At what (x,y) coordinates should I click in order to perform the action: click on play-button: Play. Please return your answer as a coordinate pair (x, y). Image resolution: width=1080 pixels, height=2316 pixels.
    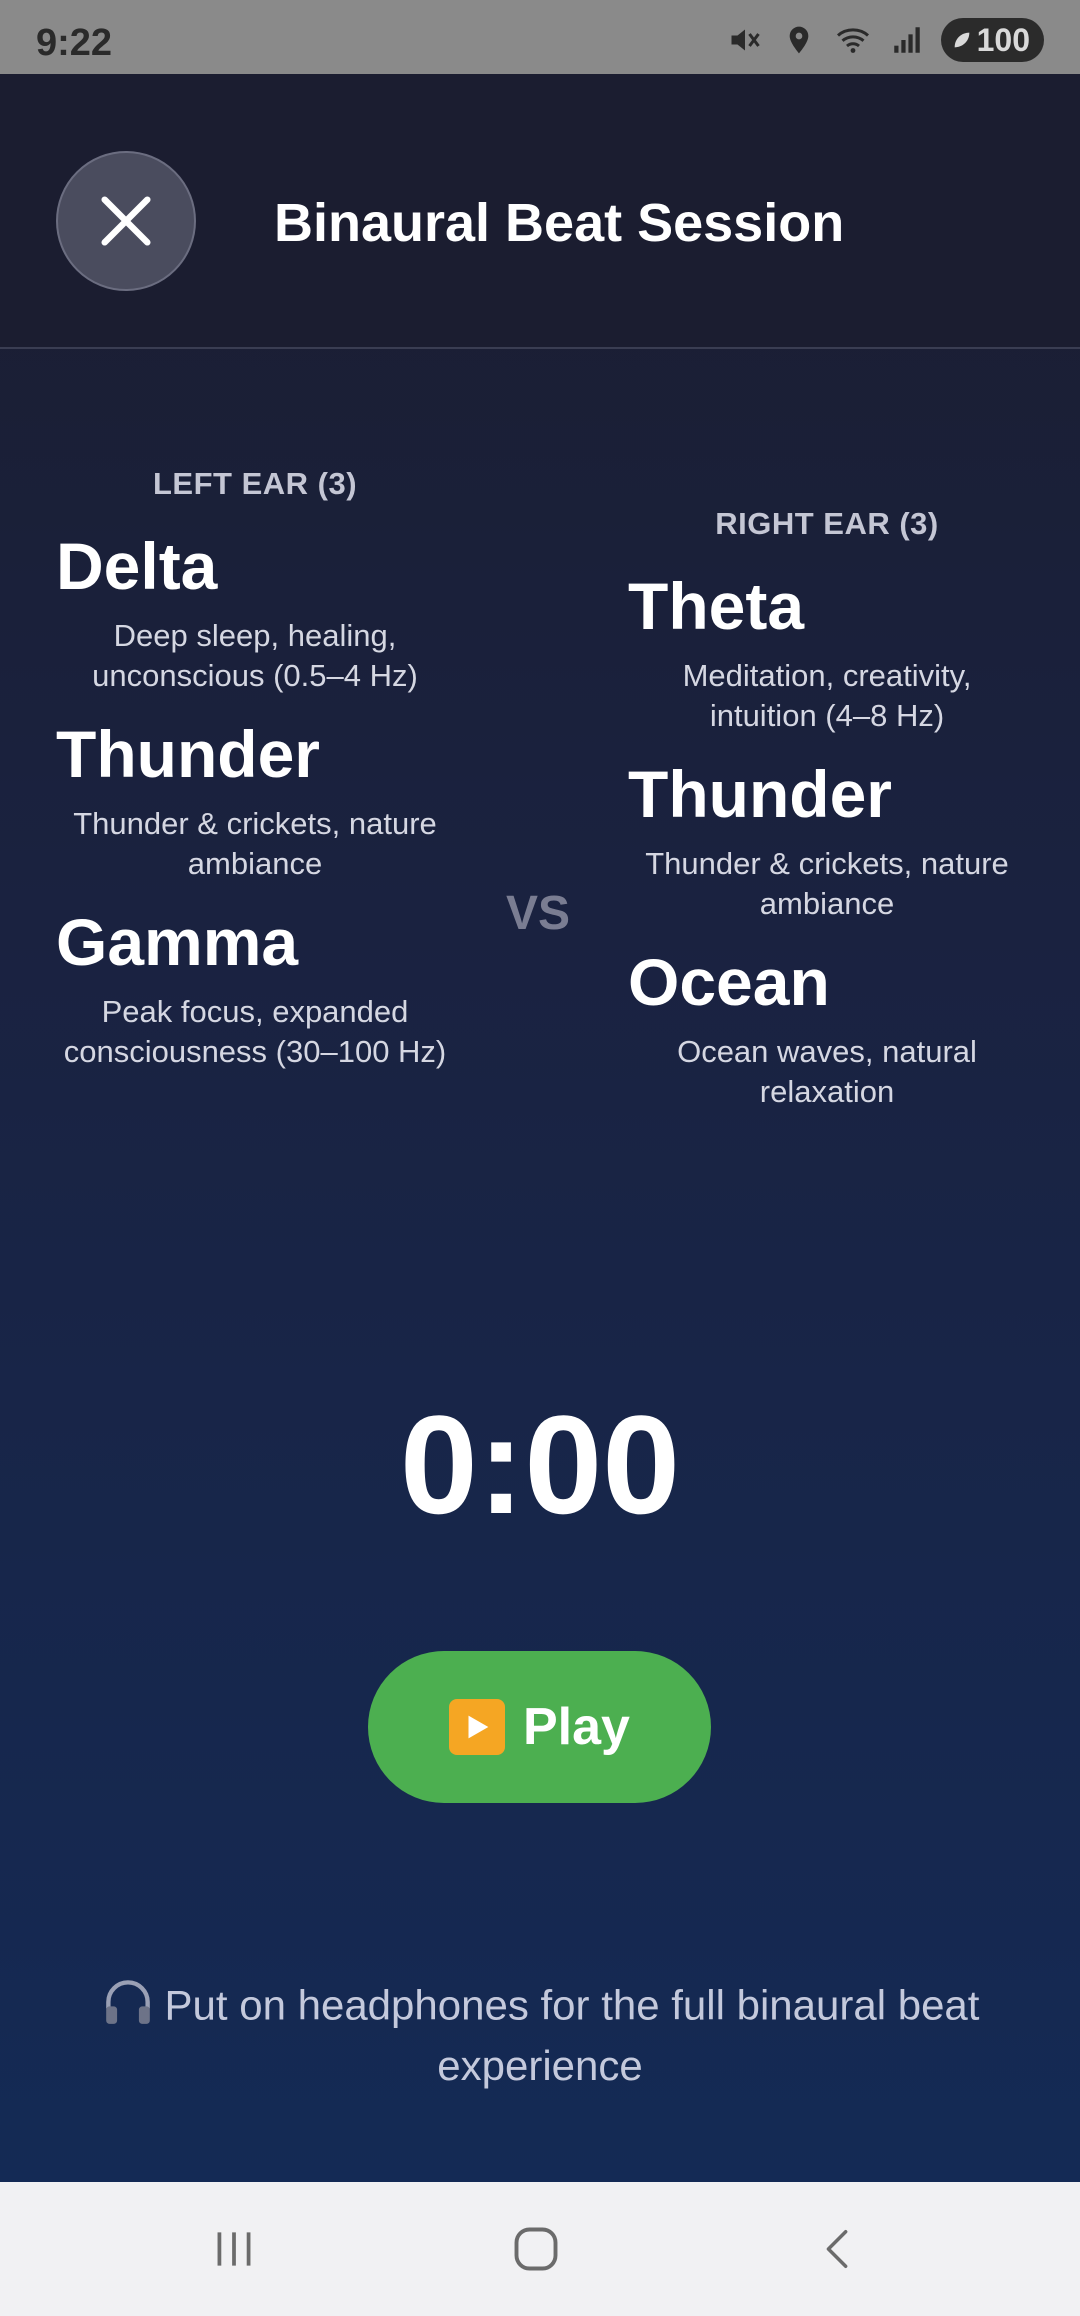
    Looking at the image, I should click on (539, 1727).